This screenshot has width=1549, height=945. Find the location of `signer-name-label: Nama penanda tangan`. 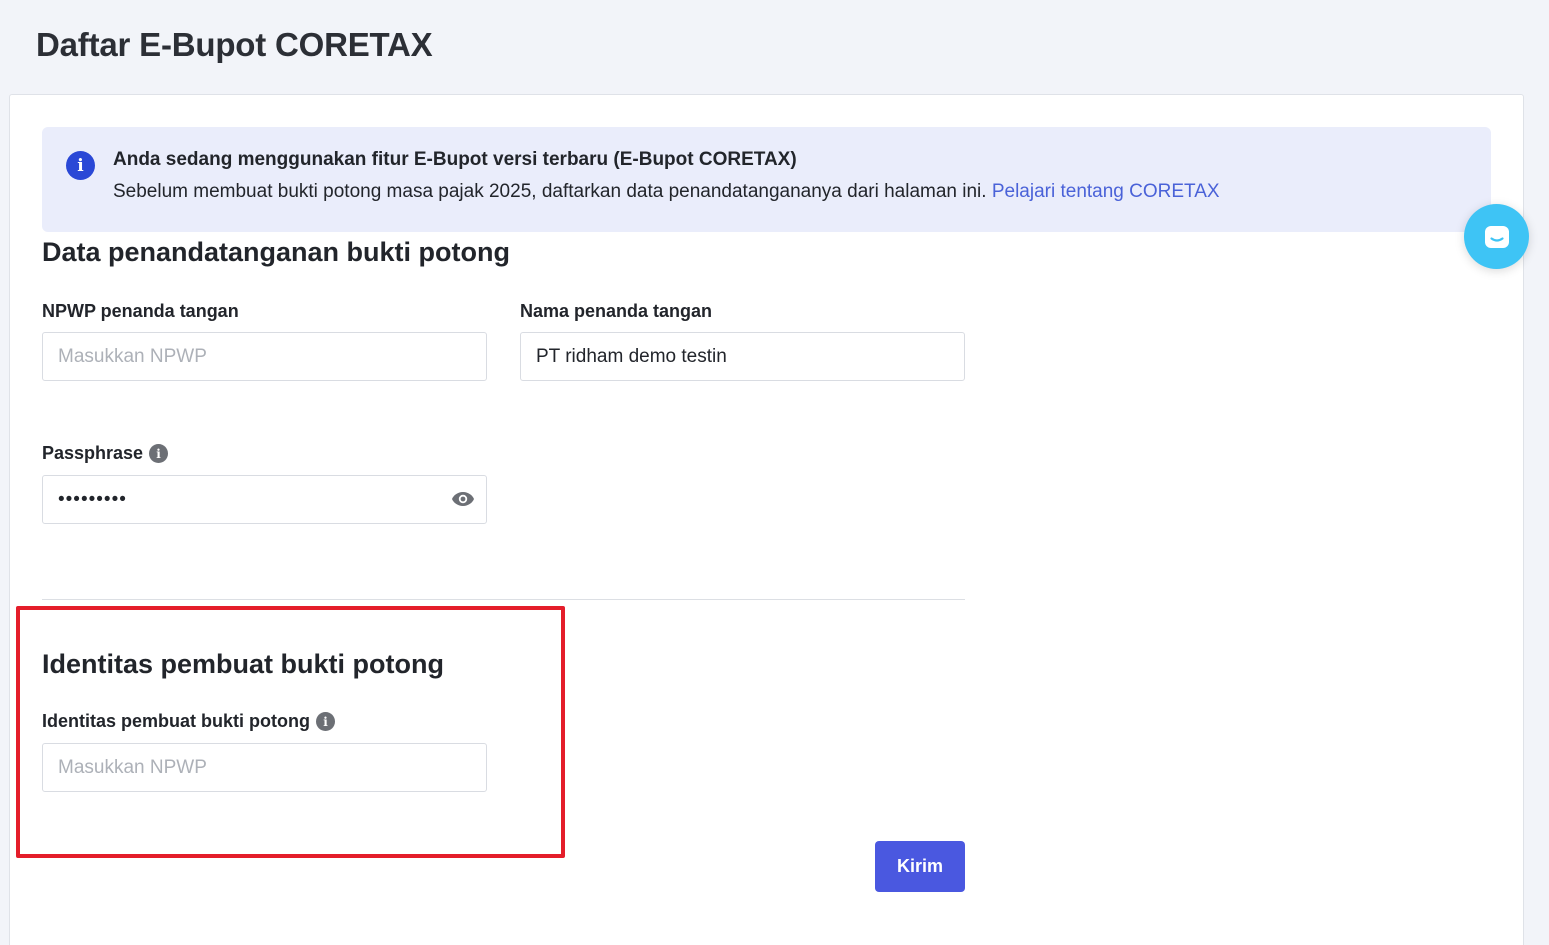

signer-name-label: Nama penanda tangan is located at coordinates (616, 311).